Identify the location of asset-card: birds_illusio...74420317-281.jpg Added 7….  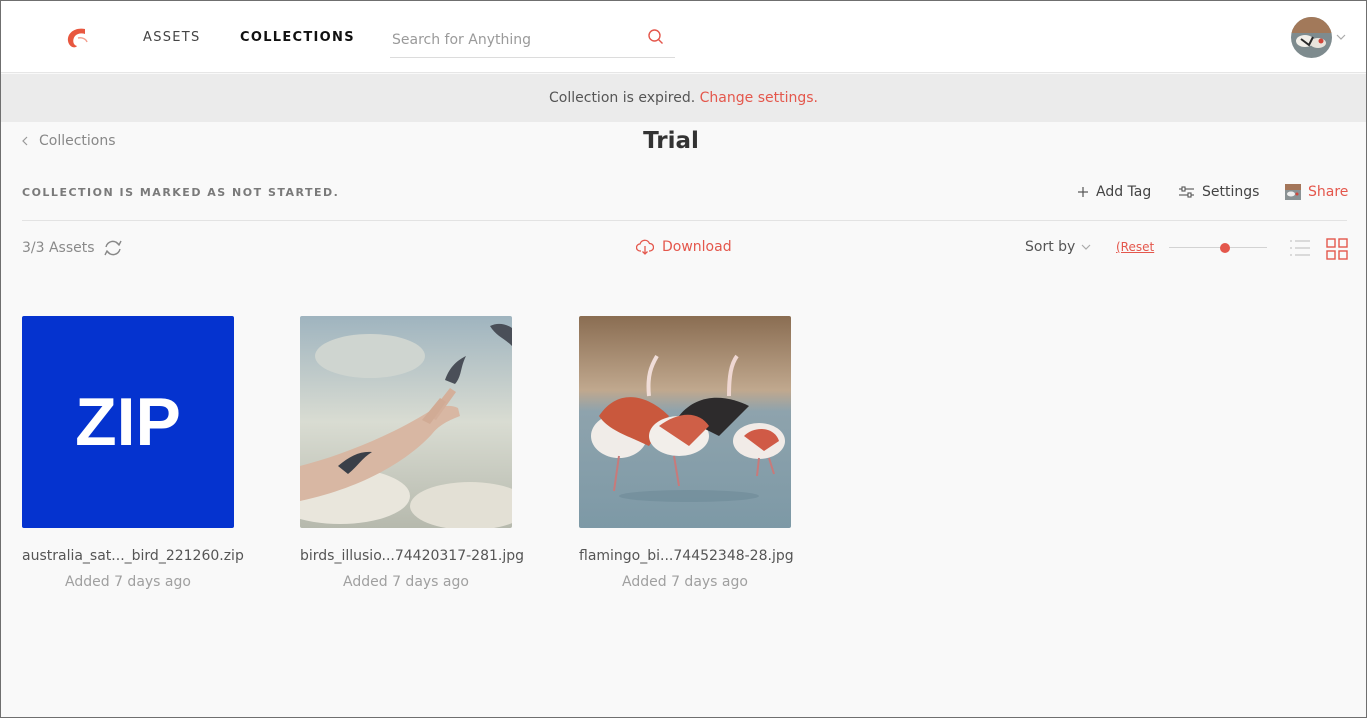
(412, 453).